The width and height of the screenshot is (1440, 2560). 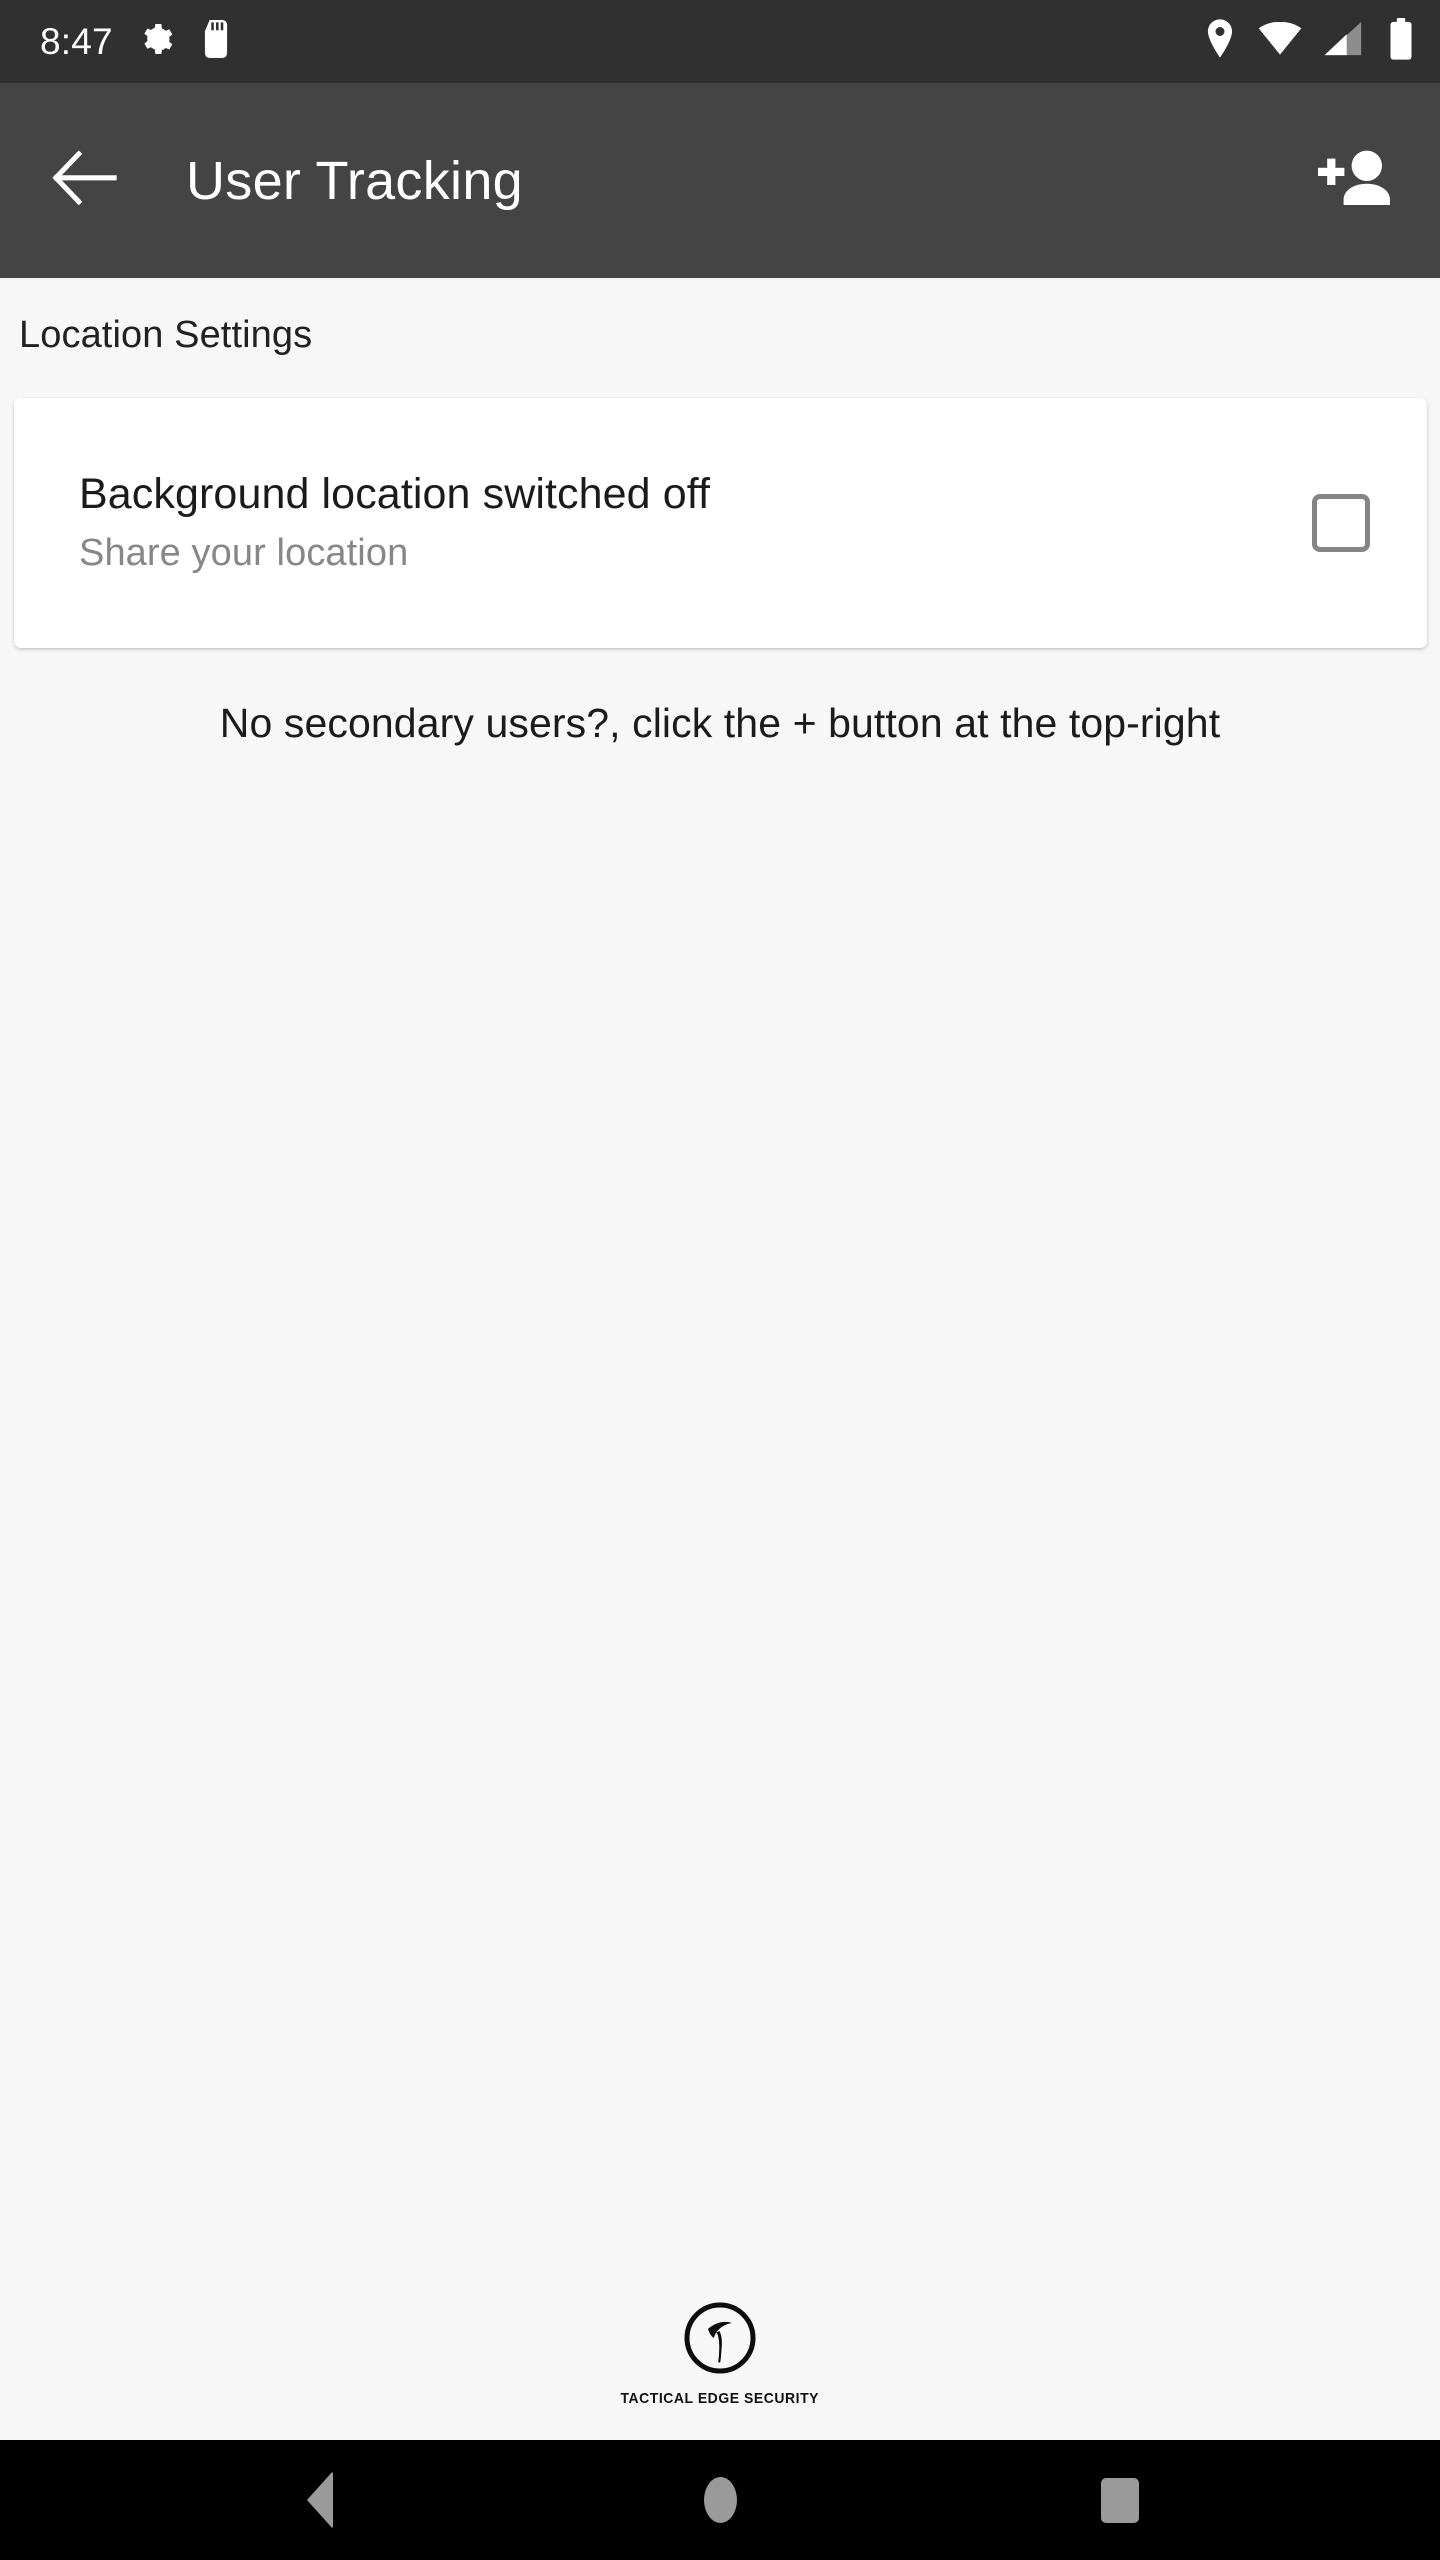 I want to click on status-bar: 8:47, so click(x=720, y=41).